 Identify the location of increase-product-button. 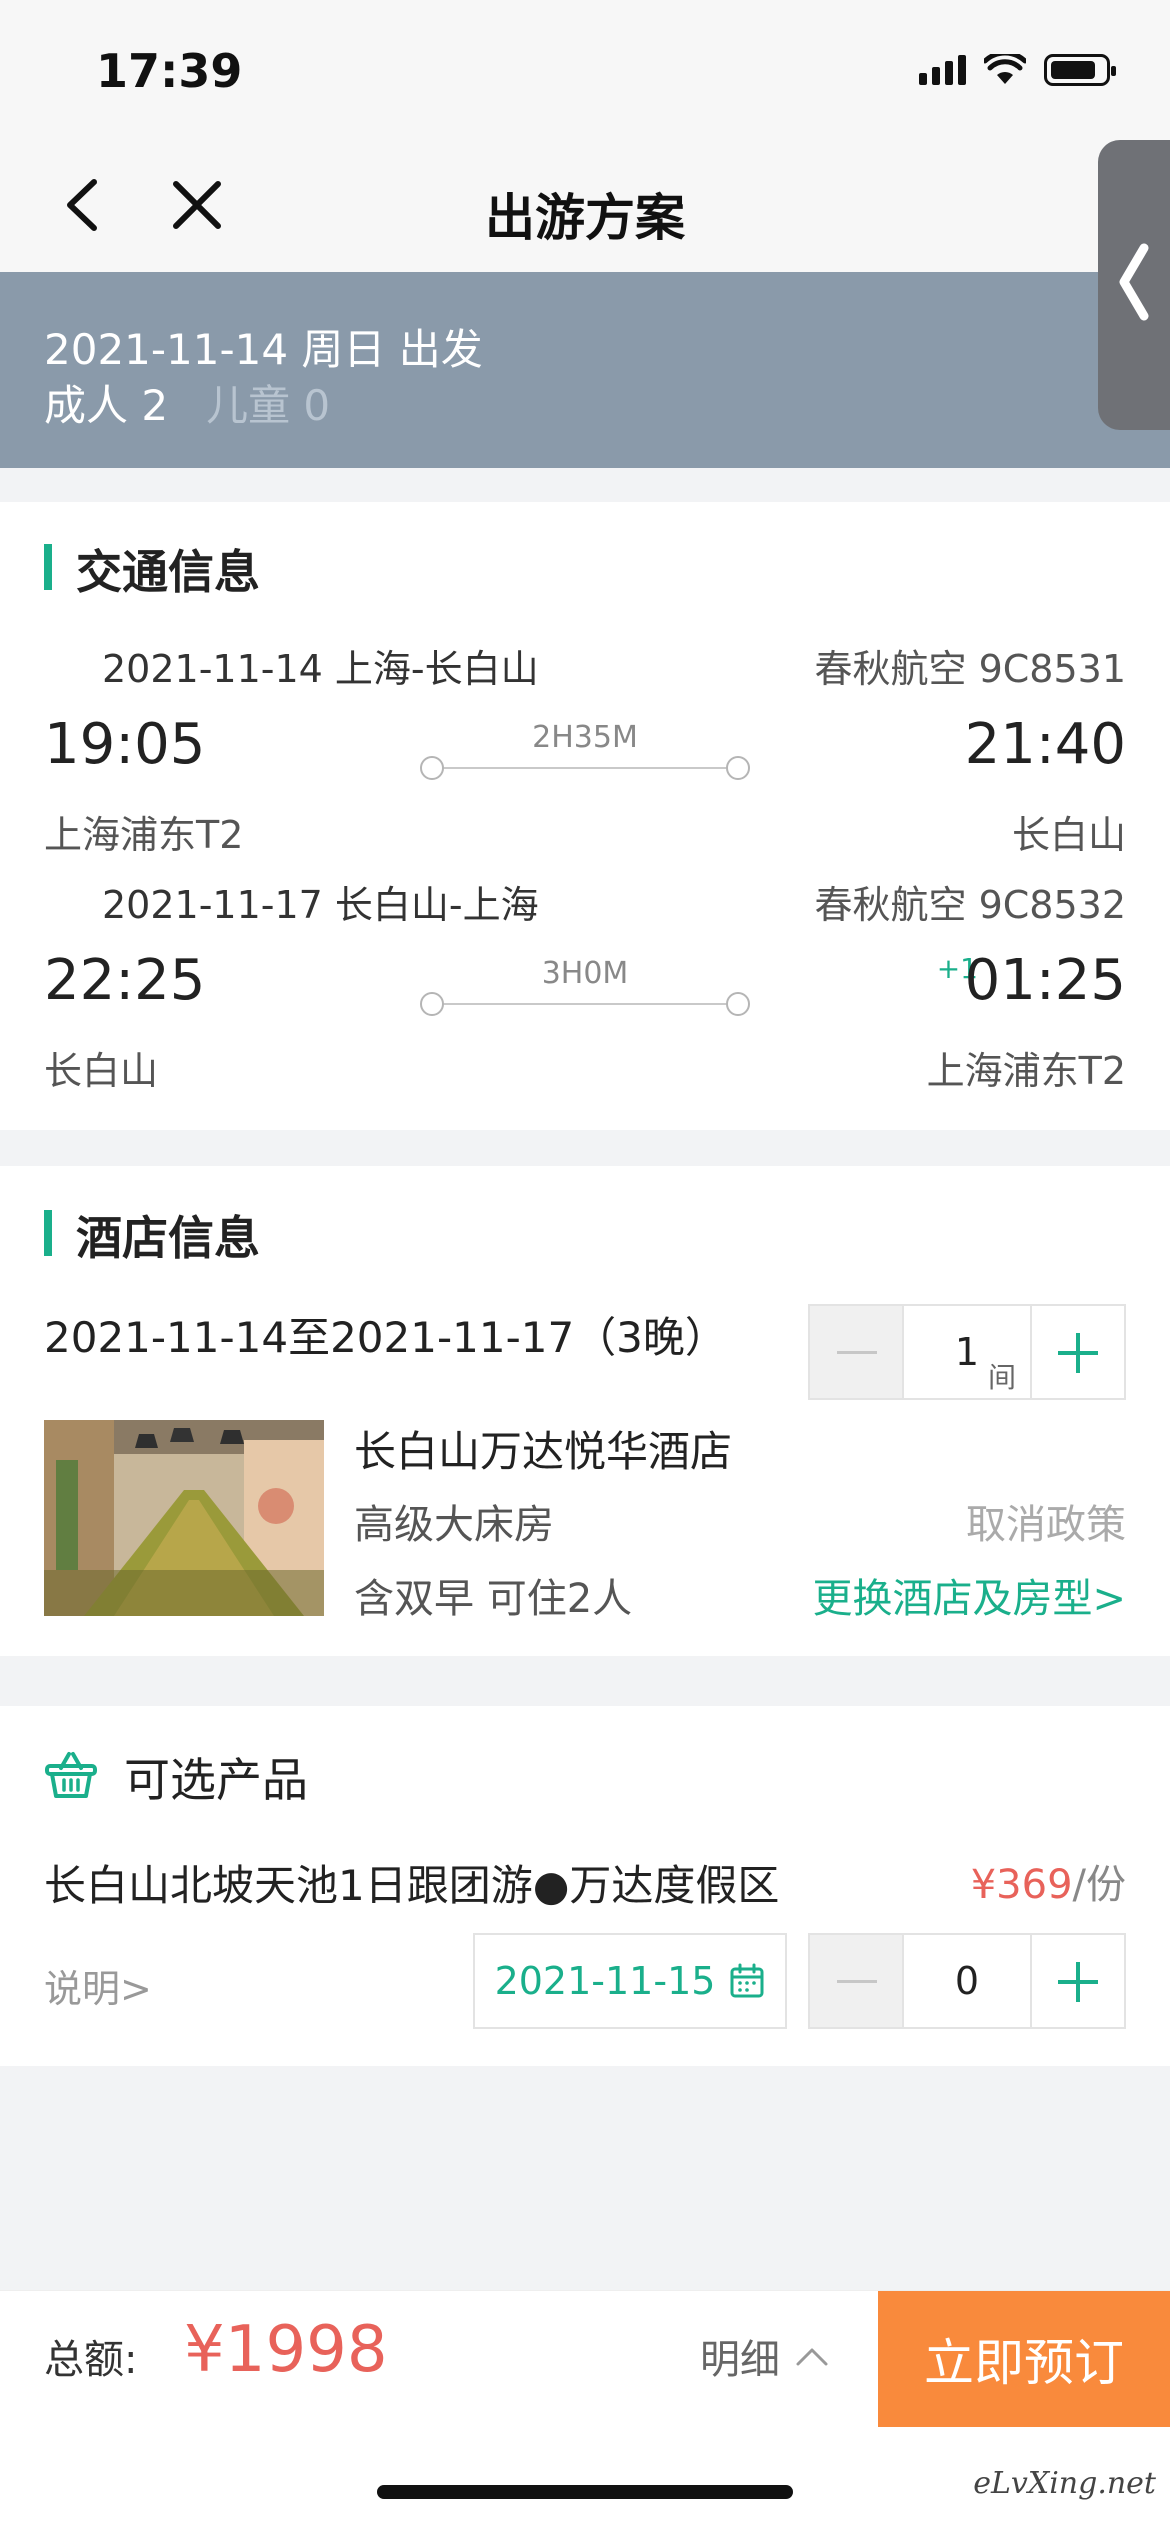
(1076, 1981).